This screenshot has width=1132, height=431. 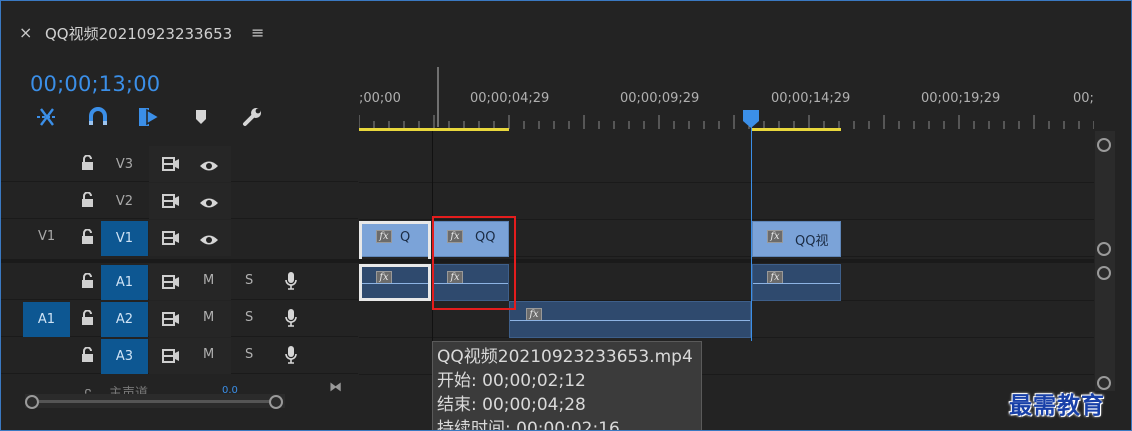 What do you see at coordinates (961, 98) in the screenshot?
I see `ruler-label: 00;00;19;29` at bounding box center [961, 98].